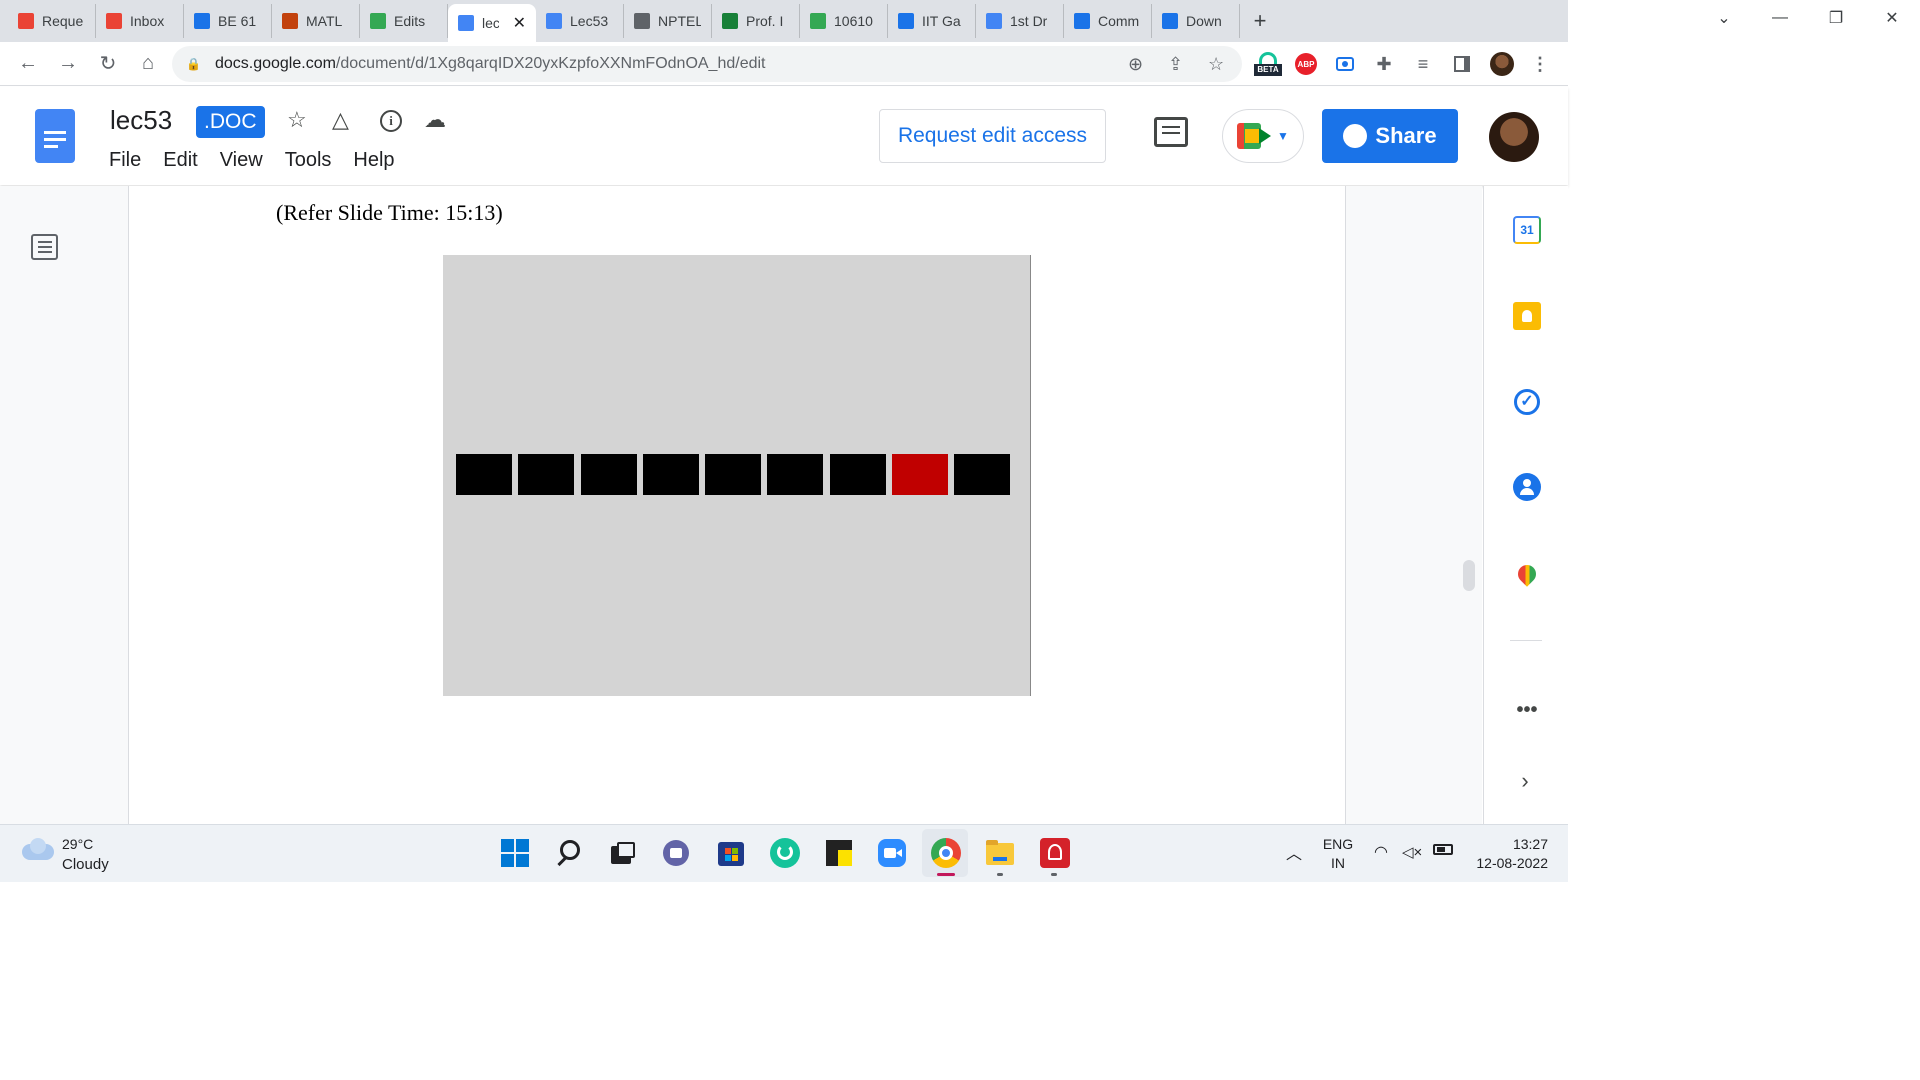  Describe the element at coordinates (1055, 853) in the screenshot. I see `acrobat-icon` at that location.